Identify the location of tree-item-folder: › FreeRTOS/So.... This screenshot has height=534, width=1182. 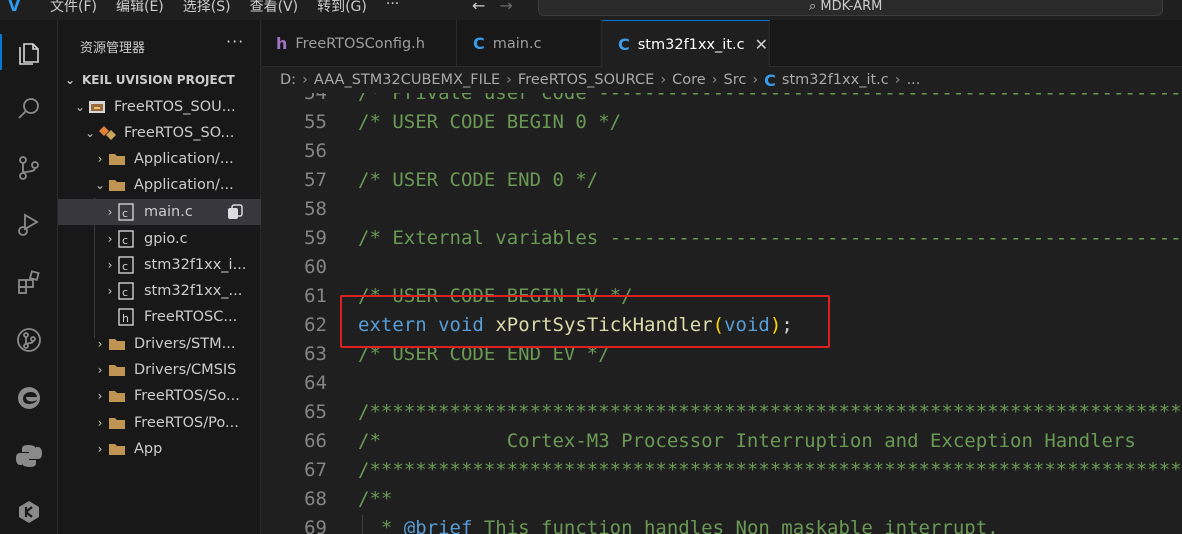
(159, 396).